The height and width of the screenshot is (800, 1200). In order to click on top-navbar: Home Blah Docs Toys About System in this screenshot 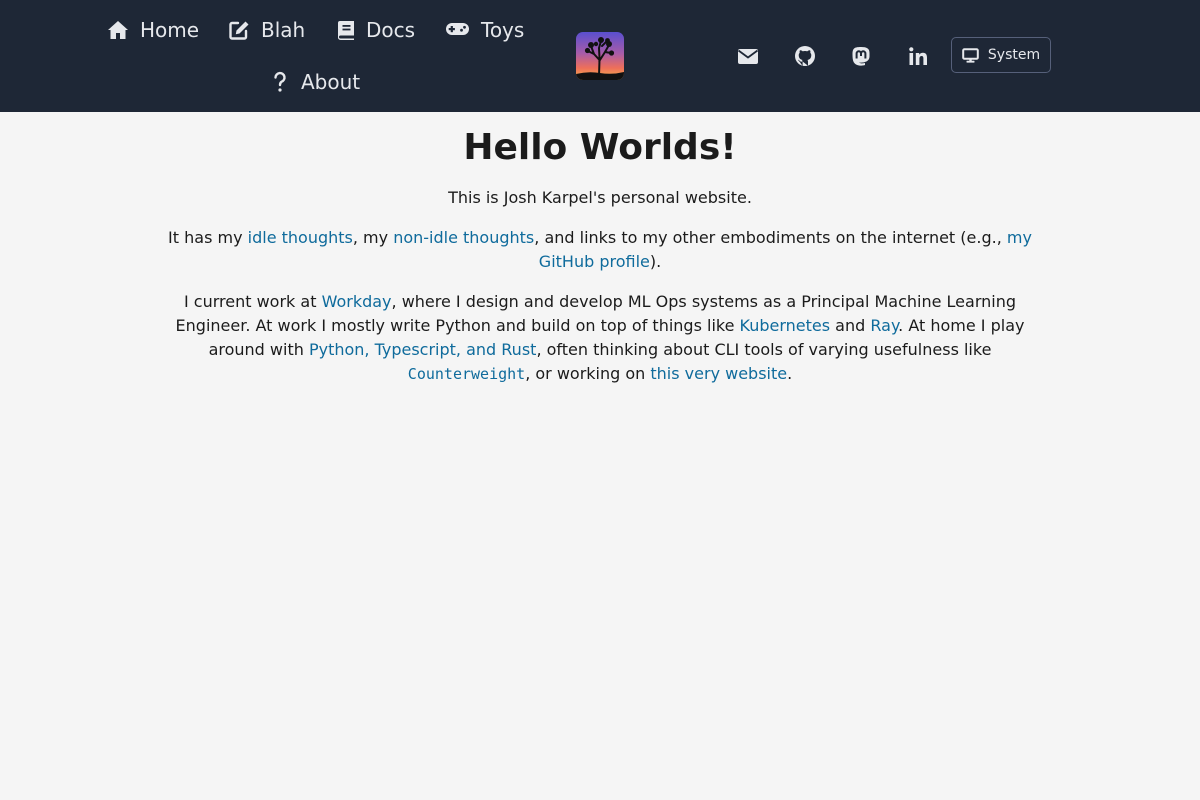, I will do `click(600, 56)`.